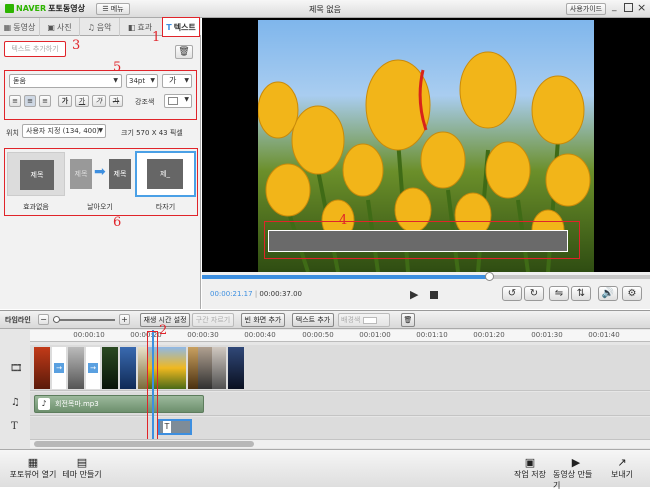 The height and width of the screenshot is (491, 650). What do you see at coordinates (12, 133) in the screenshot?
I see `position-label: 위치` at bounding box center [12, 133].